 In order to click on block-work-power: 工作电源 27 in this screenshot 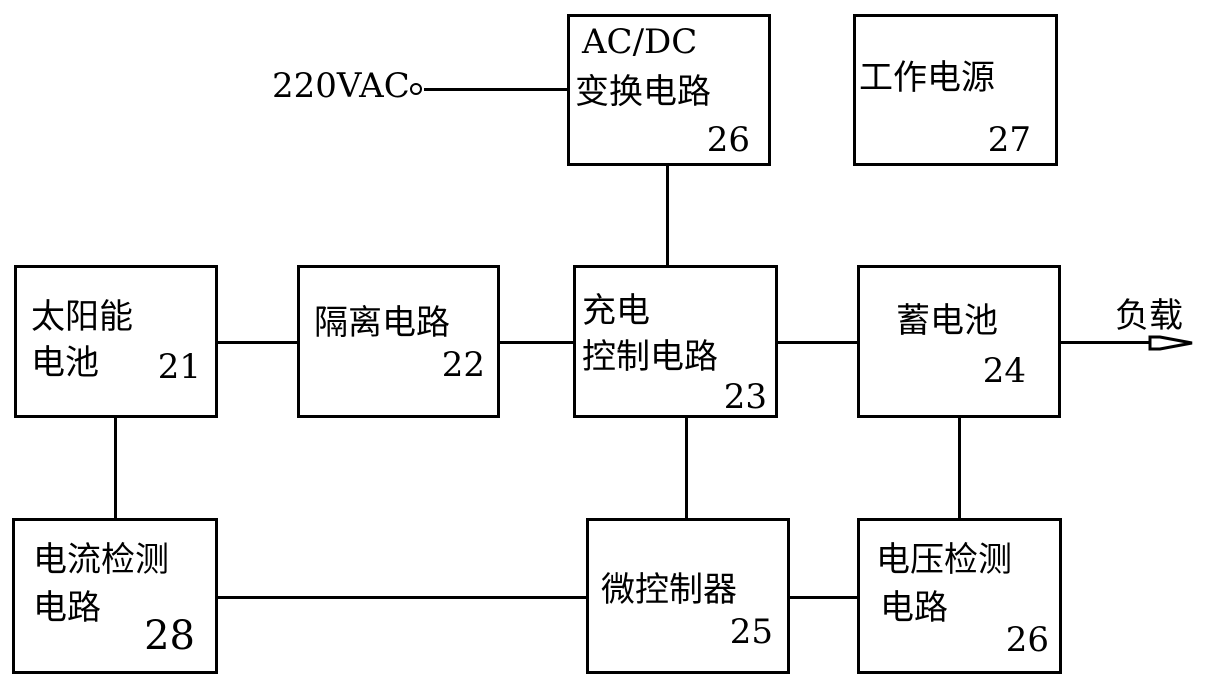, I will do `click(955, 90)`.